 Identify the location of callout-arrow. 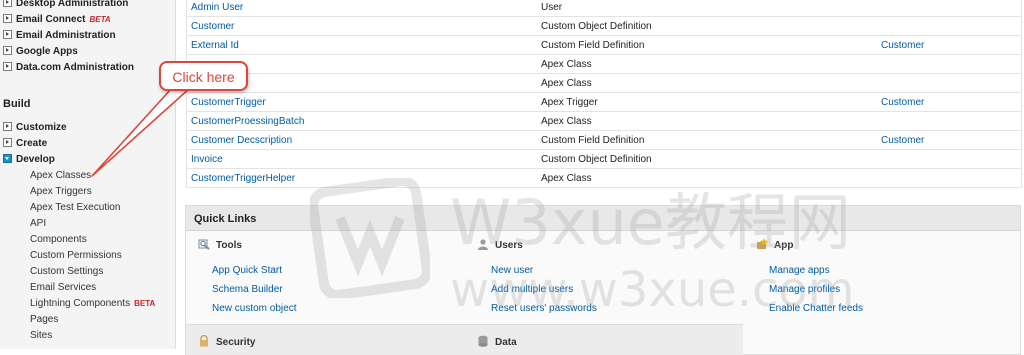
(141, 132).